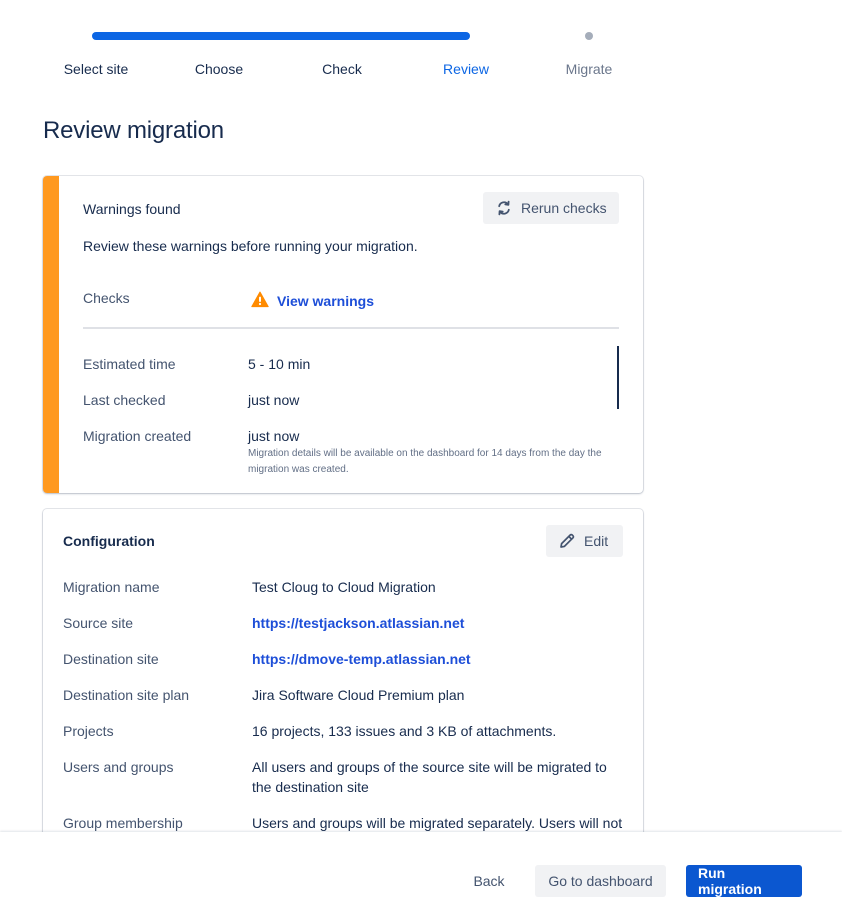 This screenshot has height=910, width=842. I want to click on estimated-time-label: Estimated time, so click(129, 364).